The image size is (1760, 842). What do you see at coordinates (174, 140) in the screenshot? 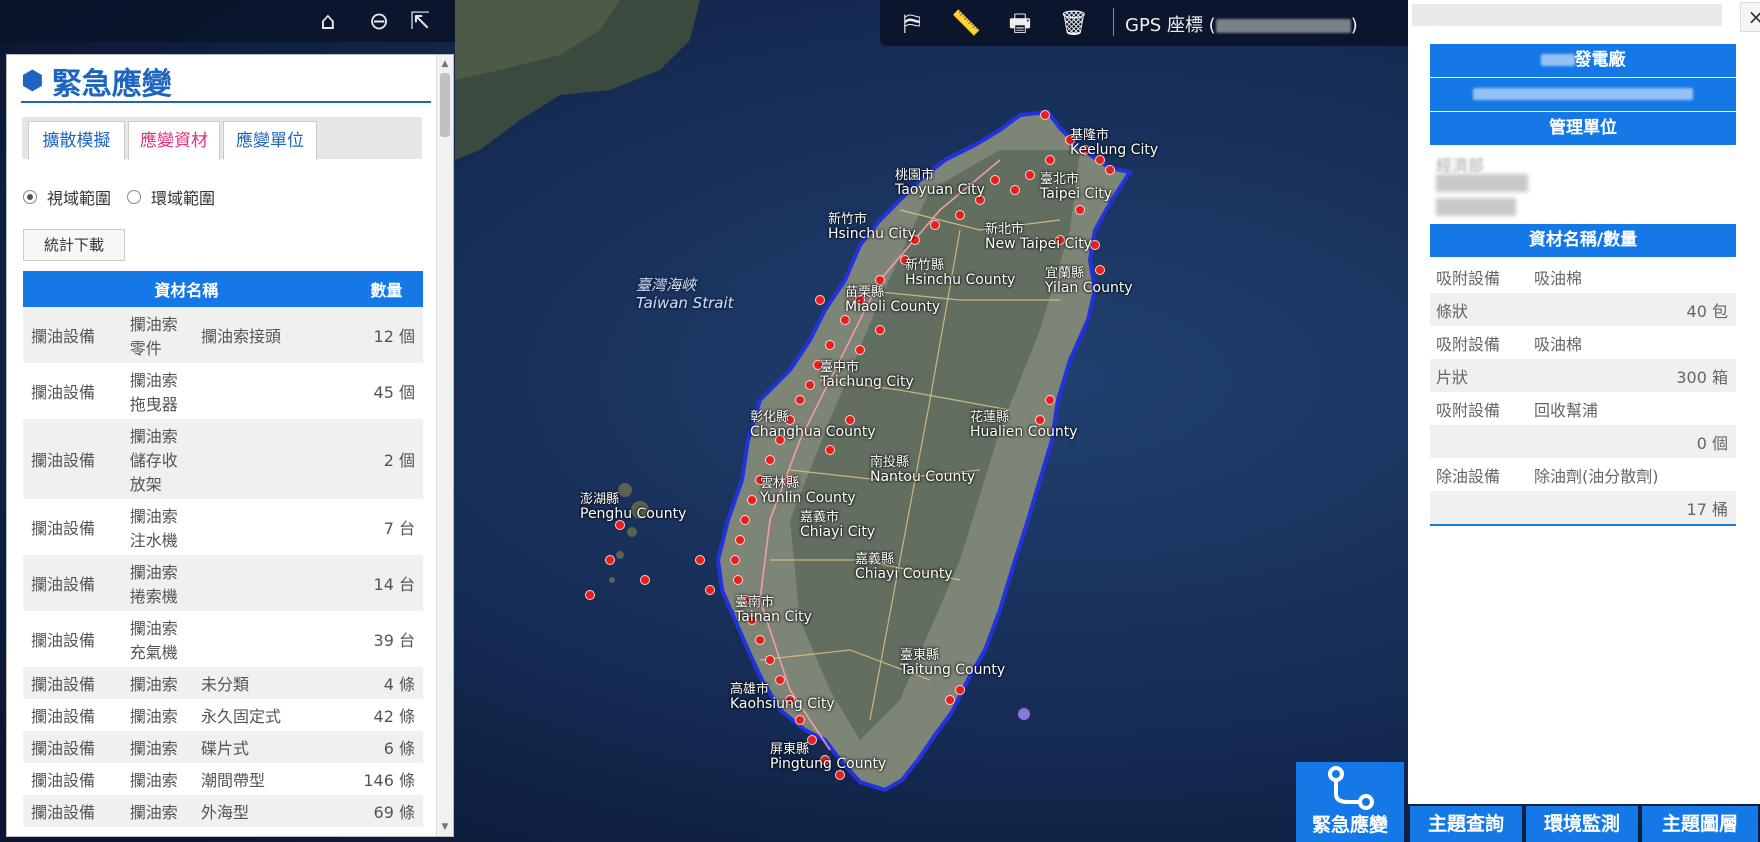
I see `tab-response-materials: 應變資材` at bounding box center [174, 140].